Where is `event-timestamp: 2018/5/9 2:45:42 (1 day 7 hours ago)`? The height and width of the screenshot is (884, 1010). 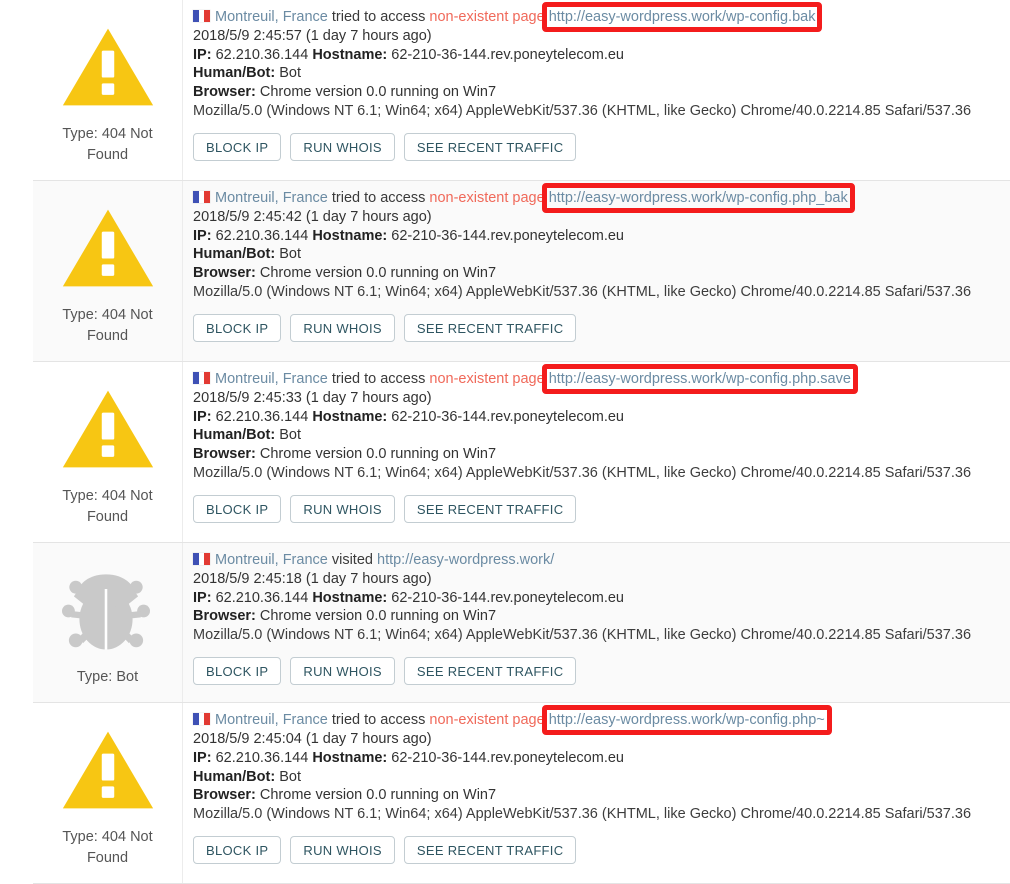 event-timestamp: 2018/5/9 2:45:42 (1 day 7 hours ago) is located at coordinates (312, 216).